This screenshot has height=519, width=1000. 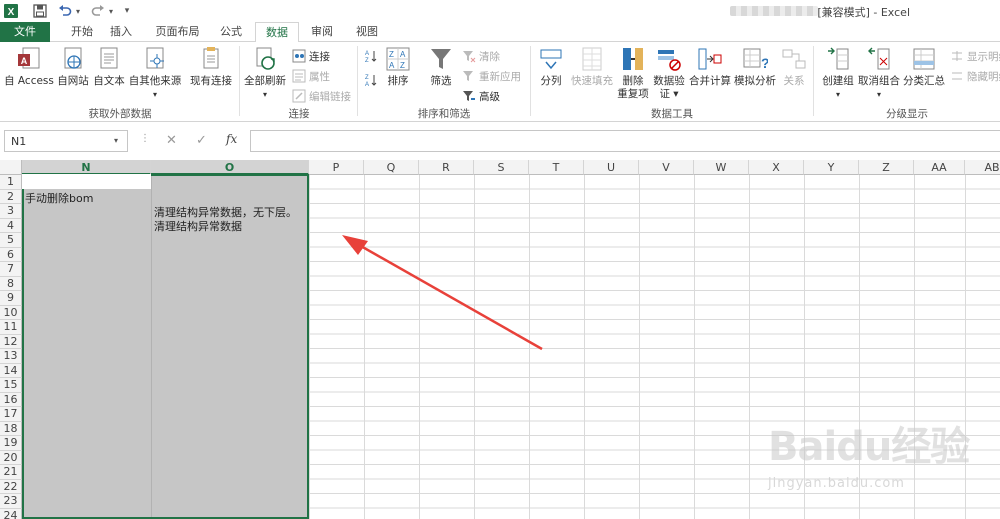 I want to click on active-cell-n1, so click(x=86, y=181).